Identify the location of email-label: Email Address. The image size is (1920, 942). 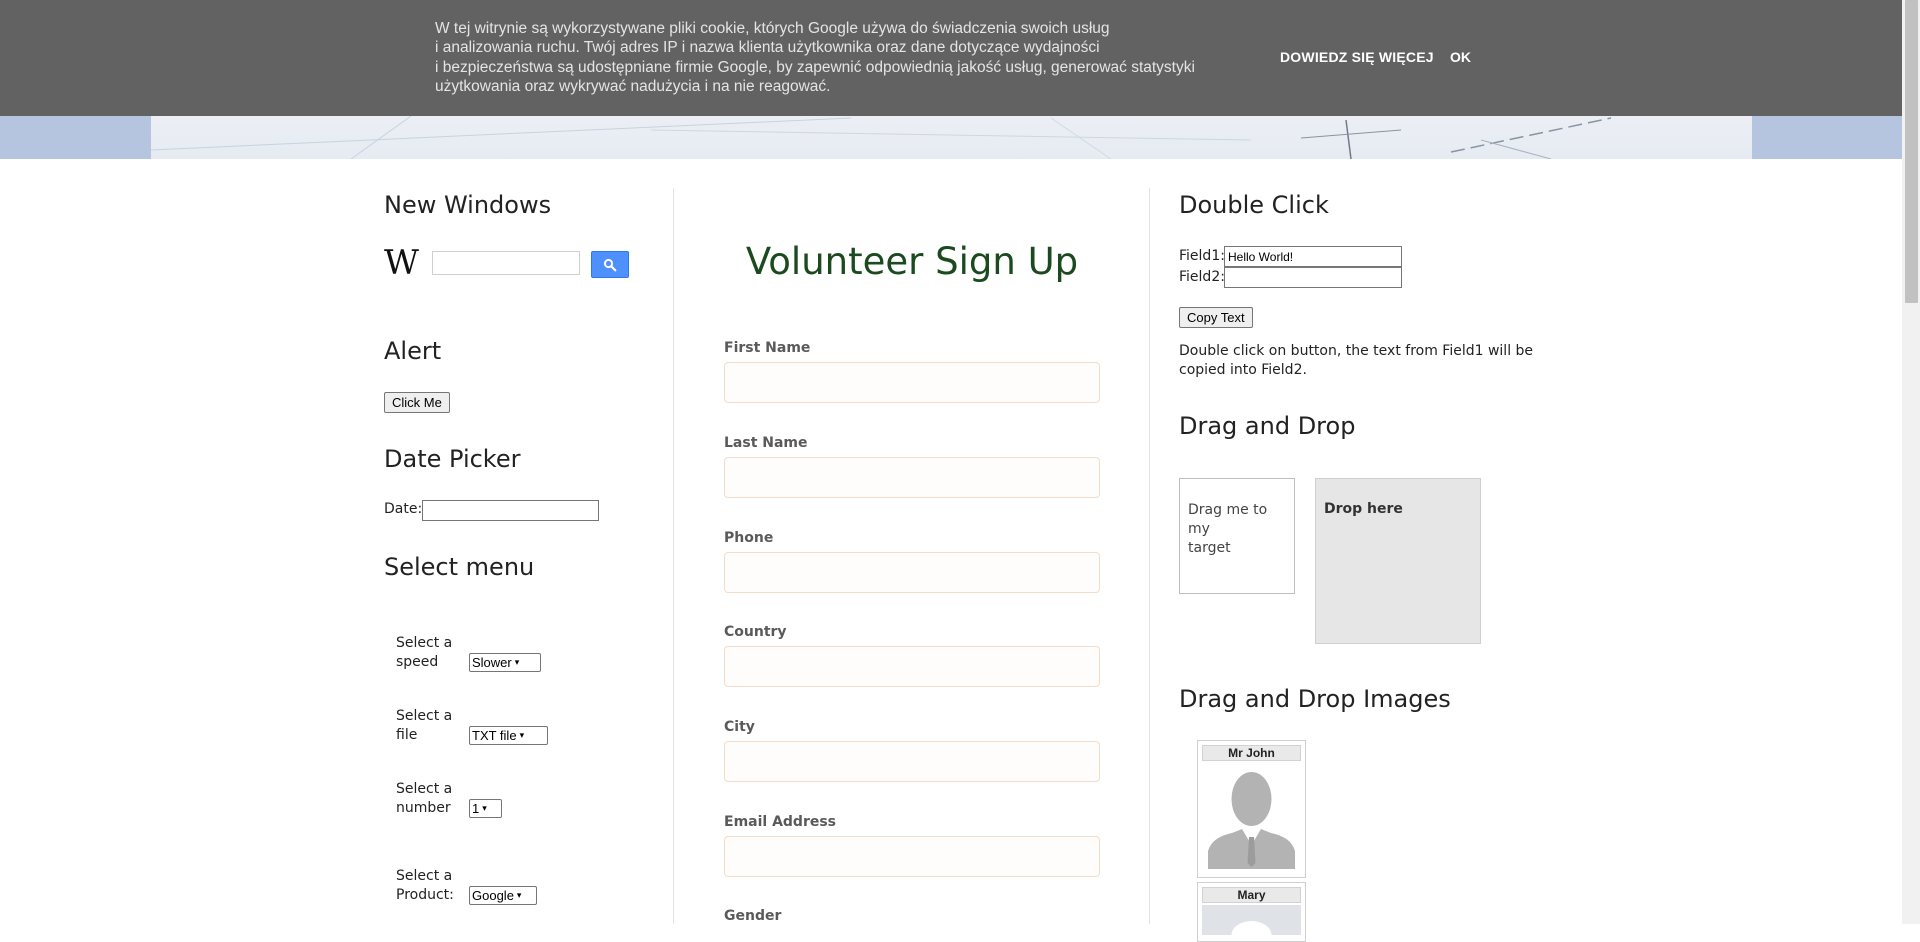
(780, 822).